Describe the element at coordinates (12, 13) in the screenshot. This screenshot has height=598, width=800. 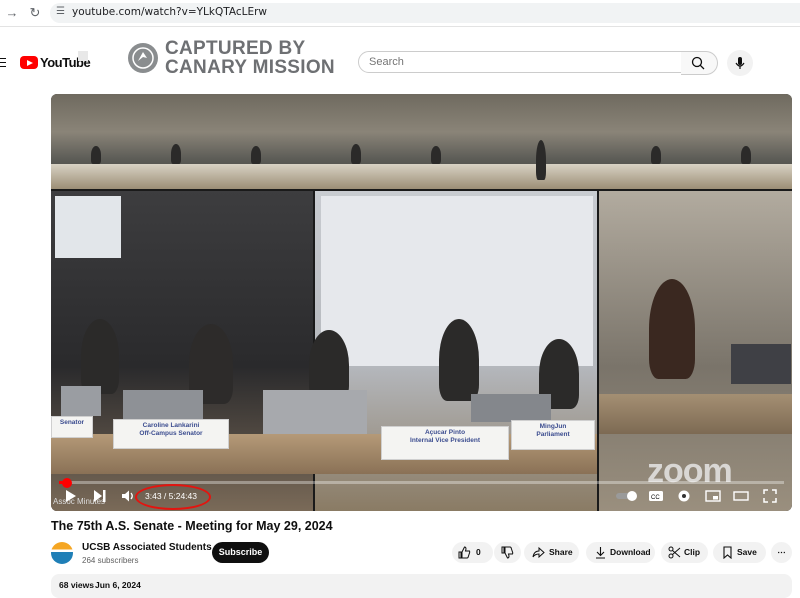
I see `forward-icon: →` at that location.